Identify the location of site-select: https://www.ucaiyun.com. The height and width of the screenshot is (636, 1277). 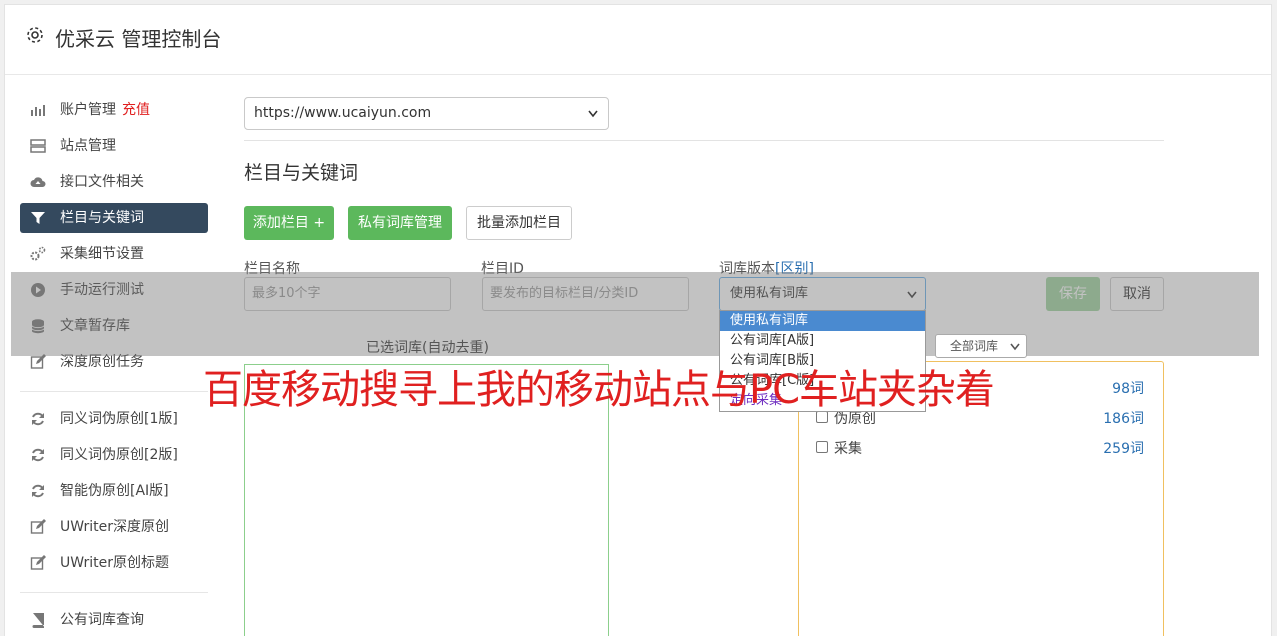
(426, 113).